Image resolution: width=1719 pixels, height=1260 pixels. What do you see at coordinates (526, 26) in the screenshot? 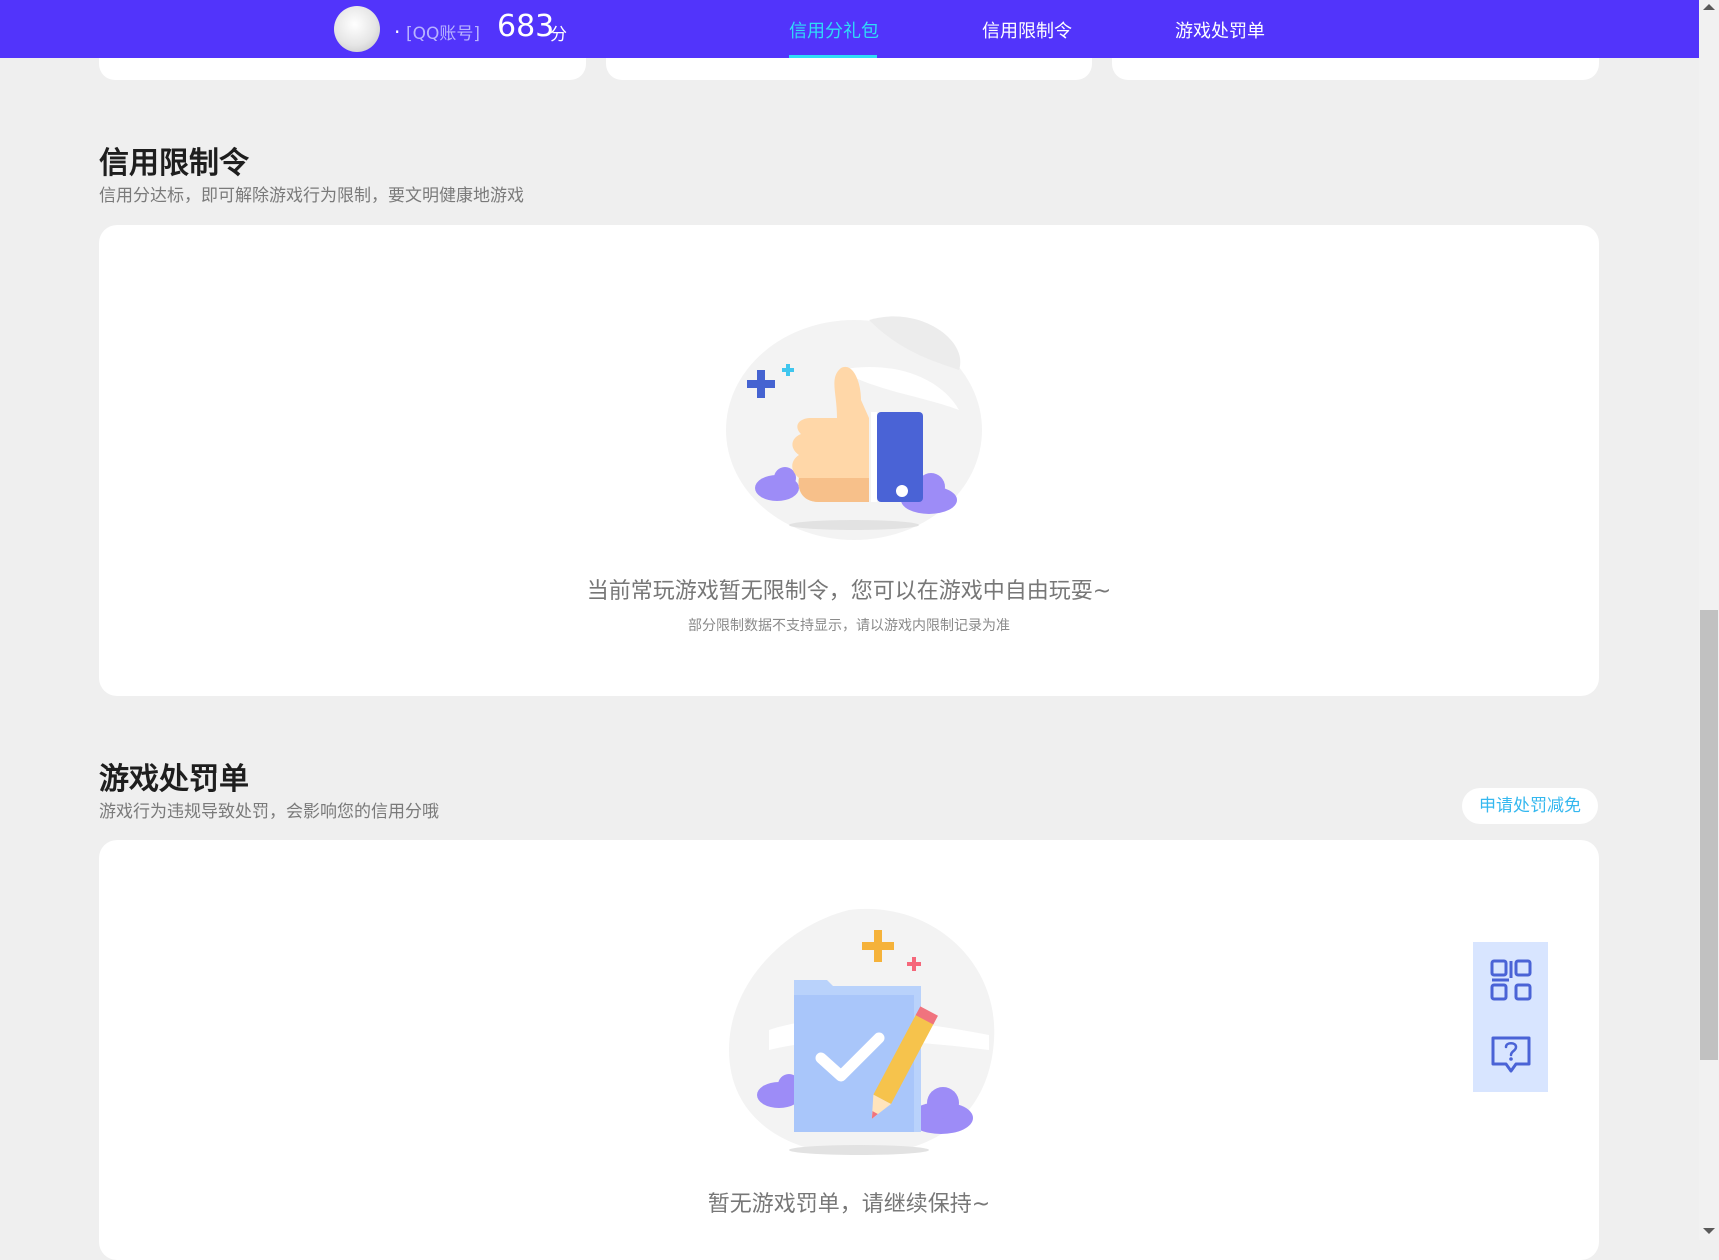
I see `credit-score-value: 683` at bounding box center [526, 26].